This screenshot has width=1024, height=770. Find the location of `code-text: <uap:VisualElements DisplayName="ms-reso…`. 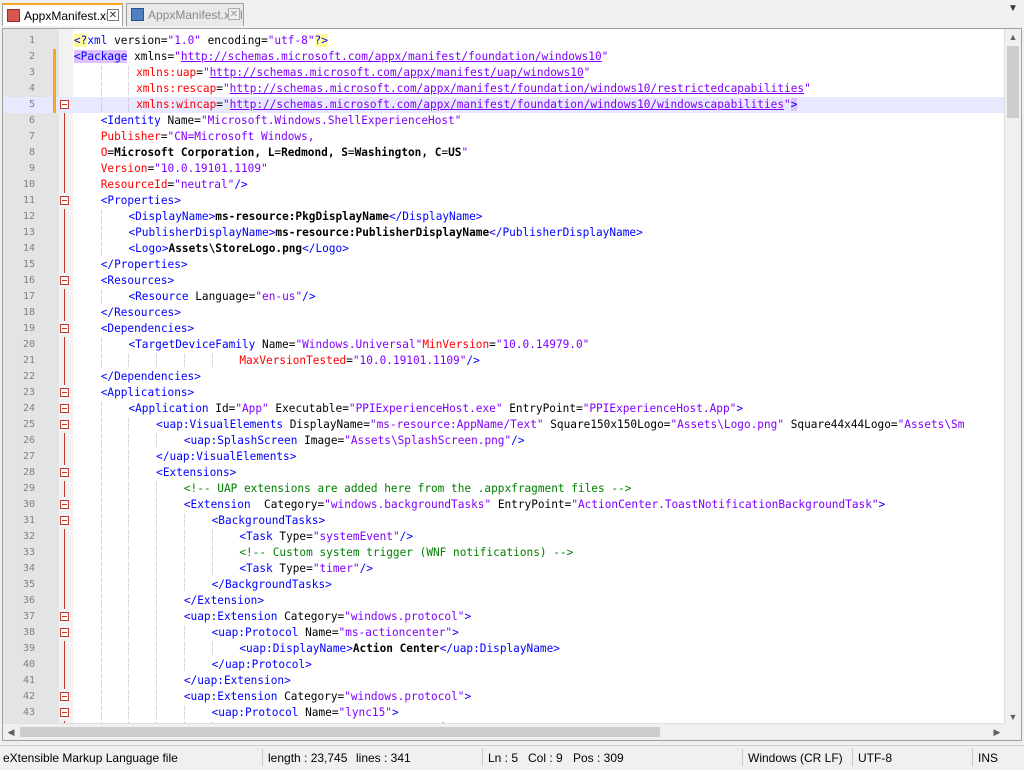

code-text: <uap:VisualElements DisplayName="ms-reso… is located at coordinates (519, 425).